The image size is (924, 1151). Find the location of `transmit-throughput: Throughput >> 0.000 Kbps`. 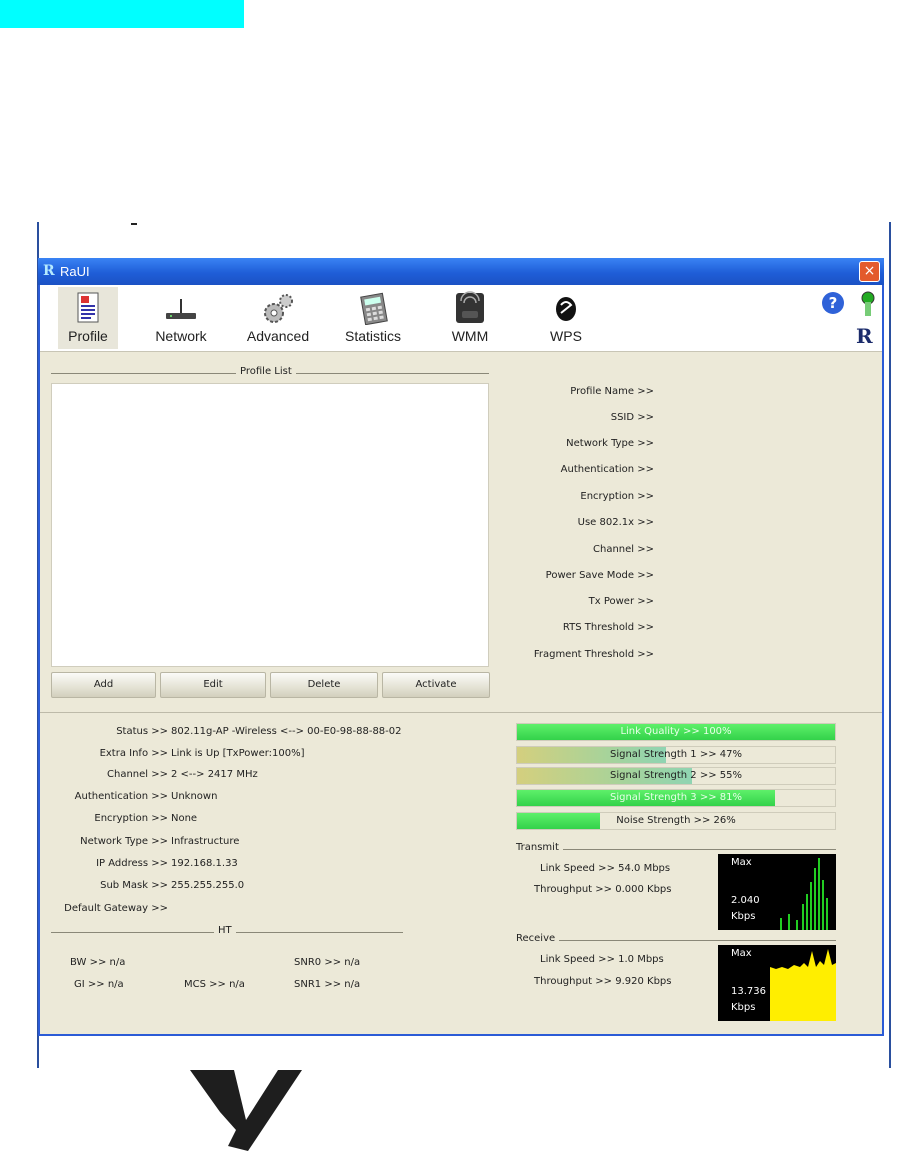

transmit-throughput: Throughput >> 0.000 Kbps is located at coordinates (603, 889).